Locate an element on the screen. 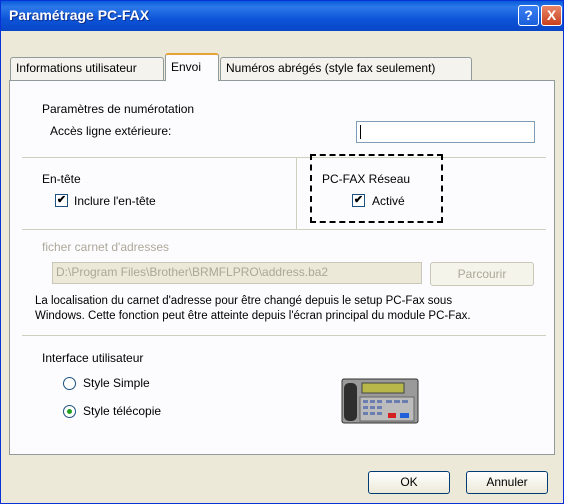  address-book-title: ficher carnet d'adresses is located at coordinates (106, 247).